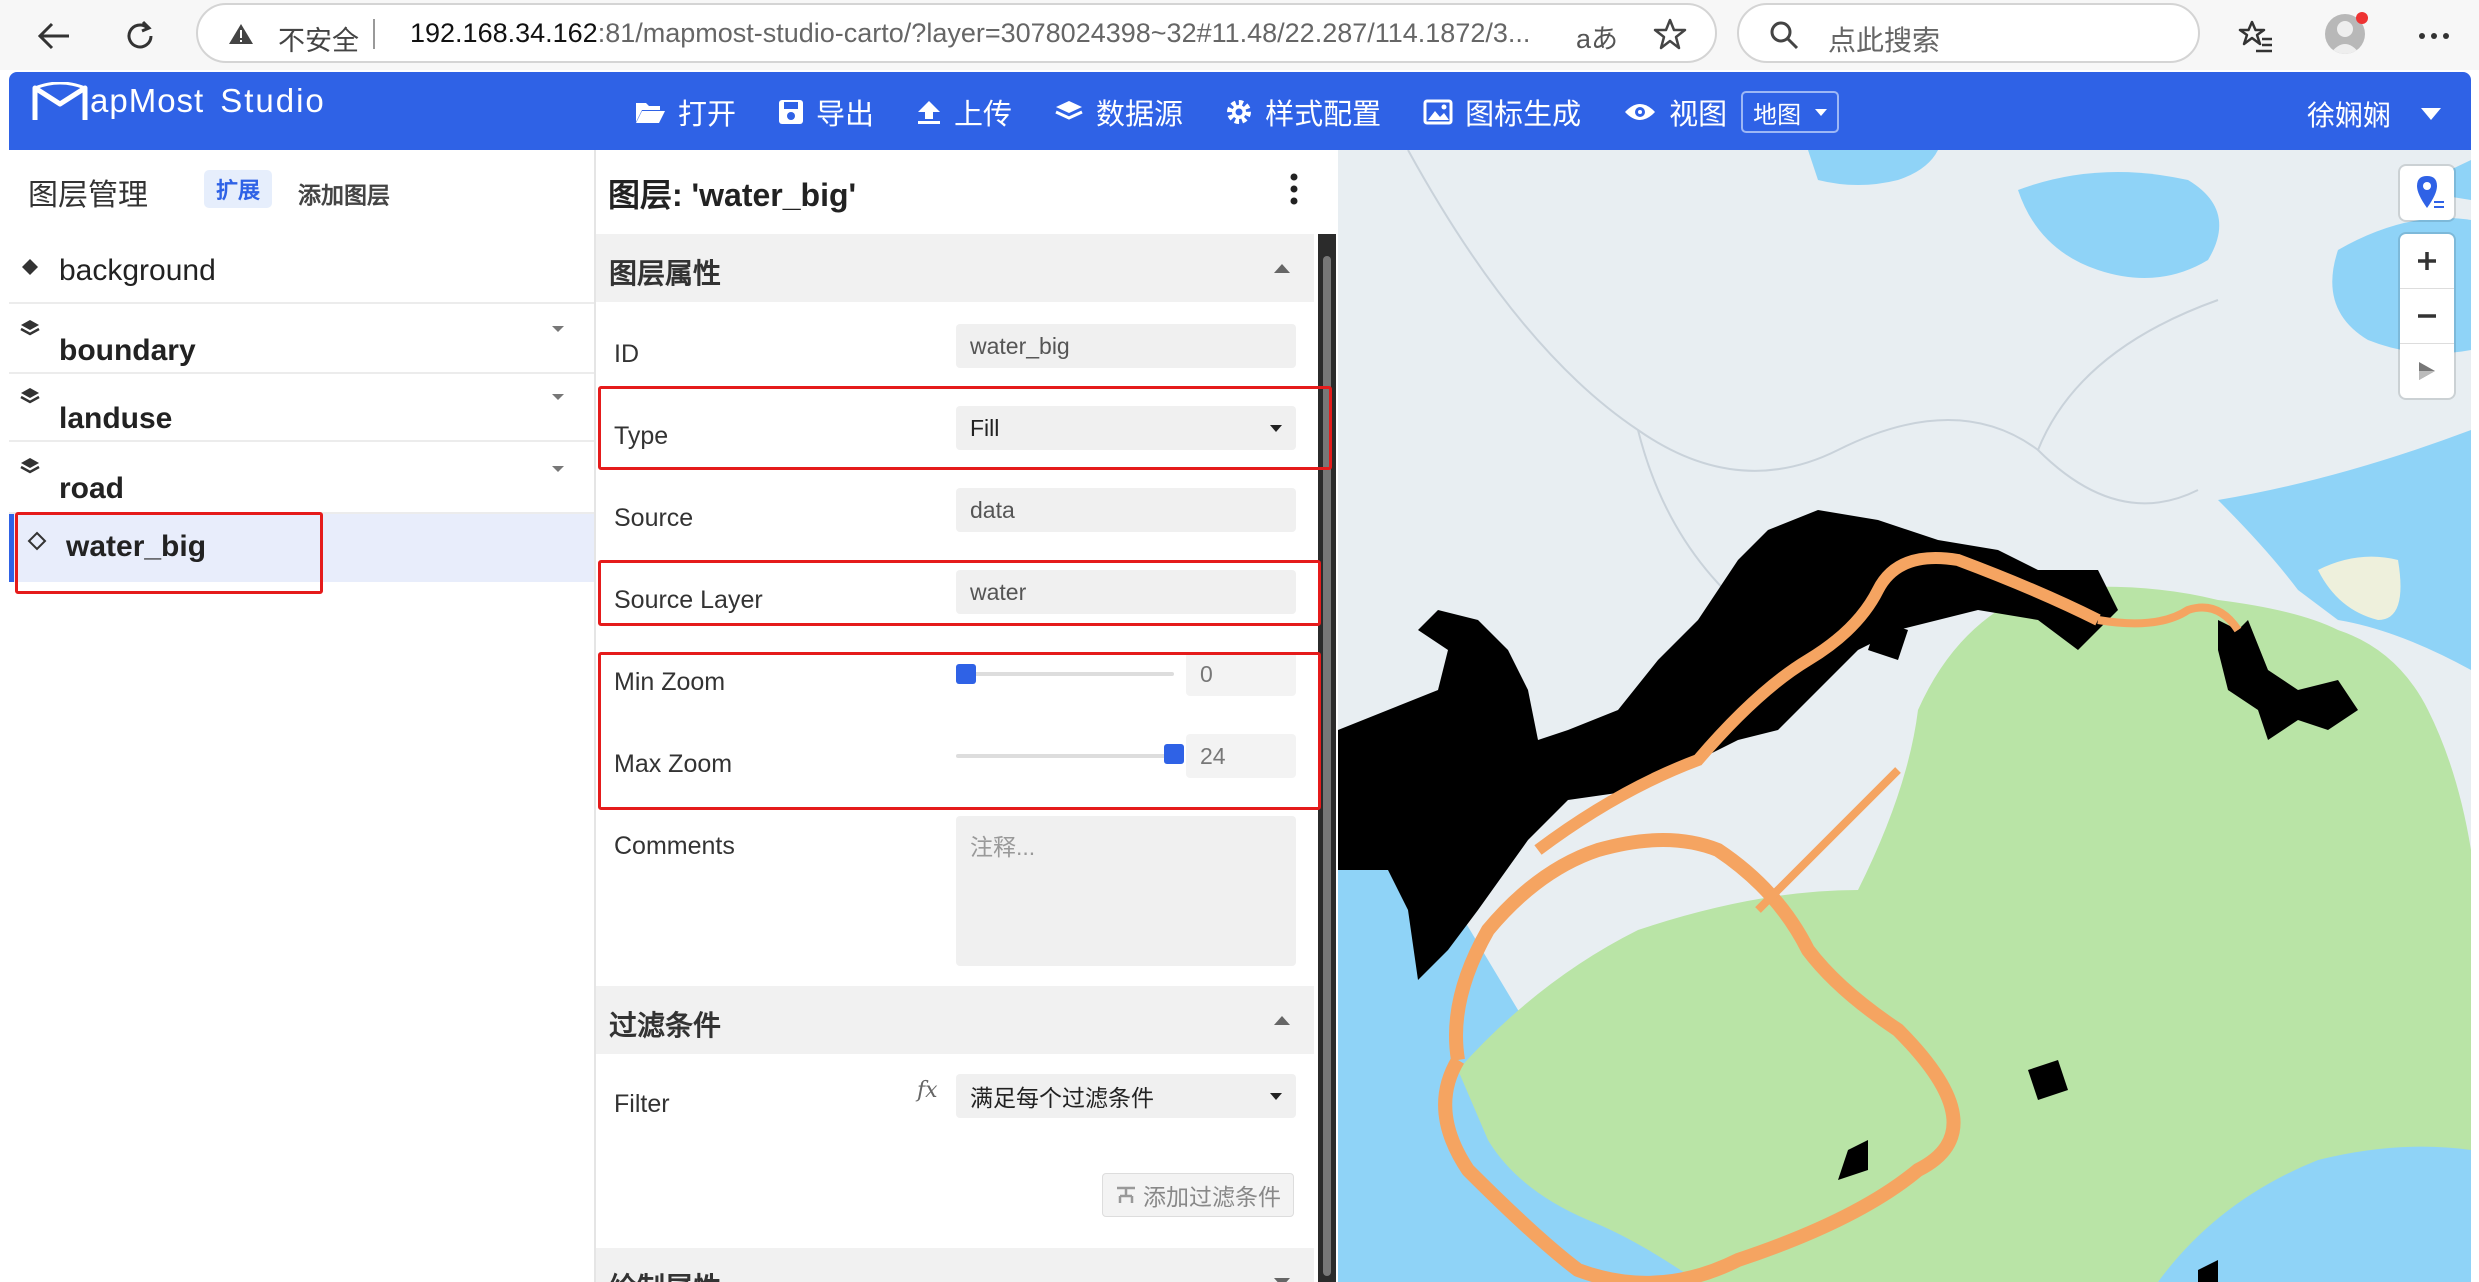 The height and width of the screenshot is (1282, 2479). What do you see at coordinates (1777, 115) in the screenshot?
I see `view-mode-value: 地图` at bounding box center [1777, 115].